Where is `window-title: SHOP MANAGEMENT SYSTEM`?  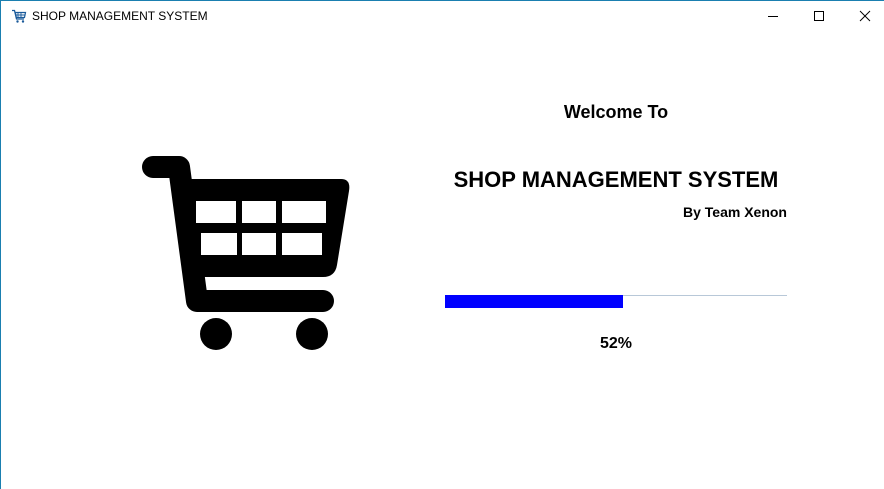 window-title: SHOP MANAGEMENT SYSTEM is located at coordinates (120, 16).